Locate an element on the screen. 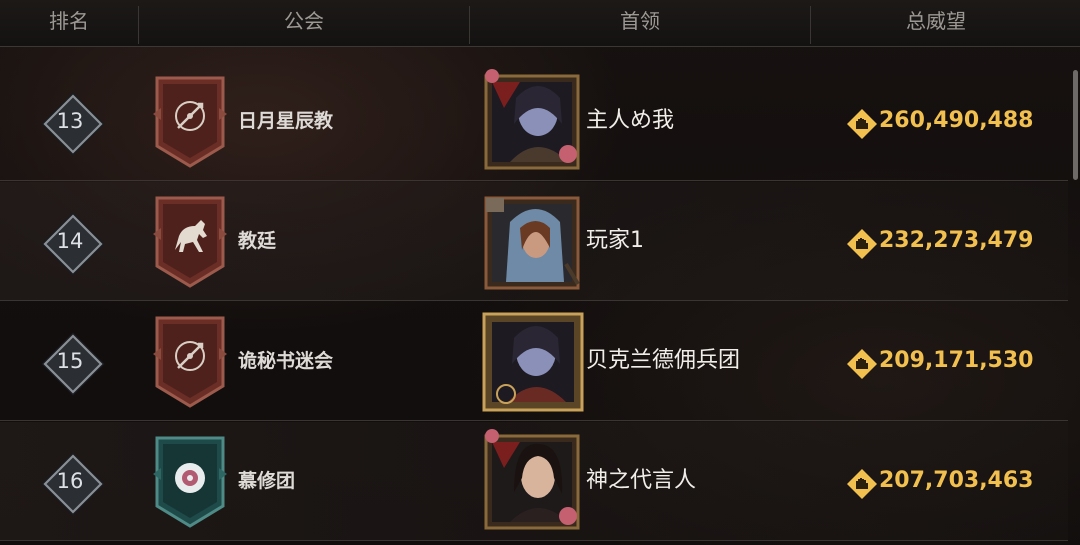 This screenshot has height=545, width=1080. rank-number: 13 is located at coordinates (70, 121).